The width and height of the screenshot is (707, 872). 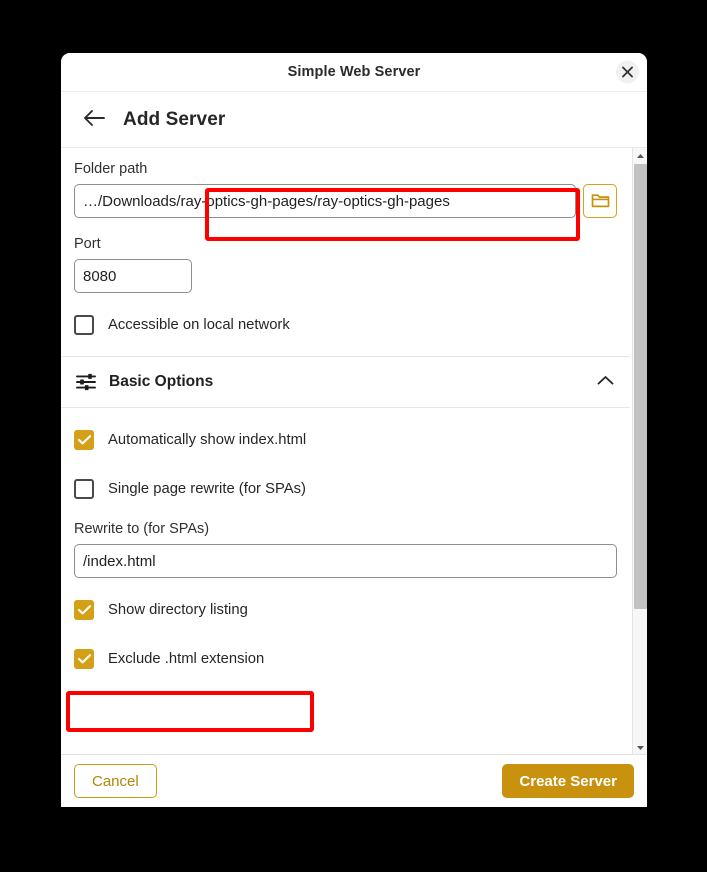 I want to click on rewrite-to-row, so click(x=345, y=561).